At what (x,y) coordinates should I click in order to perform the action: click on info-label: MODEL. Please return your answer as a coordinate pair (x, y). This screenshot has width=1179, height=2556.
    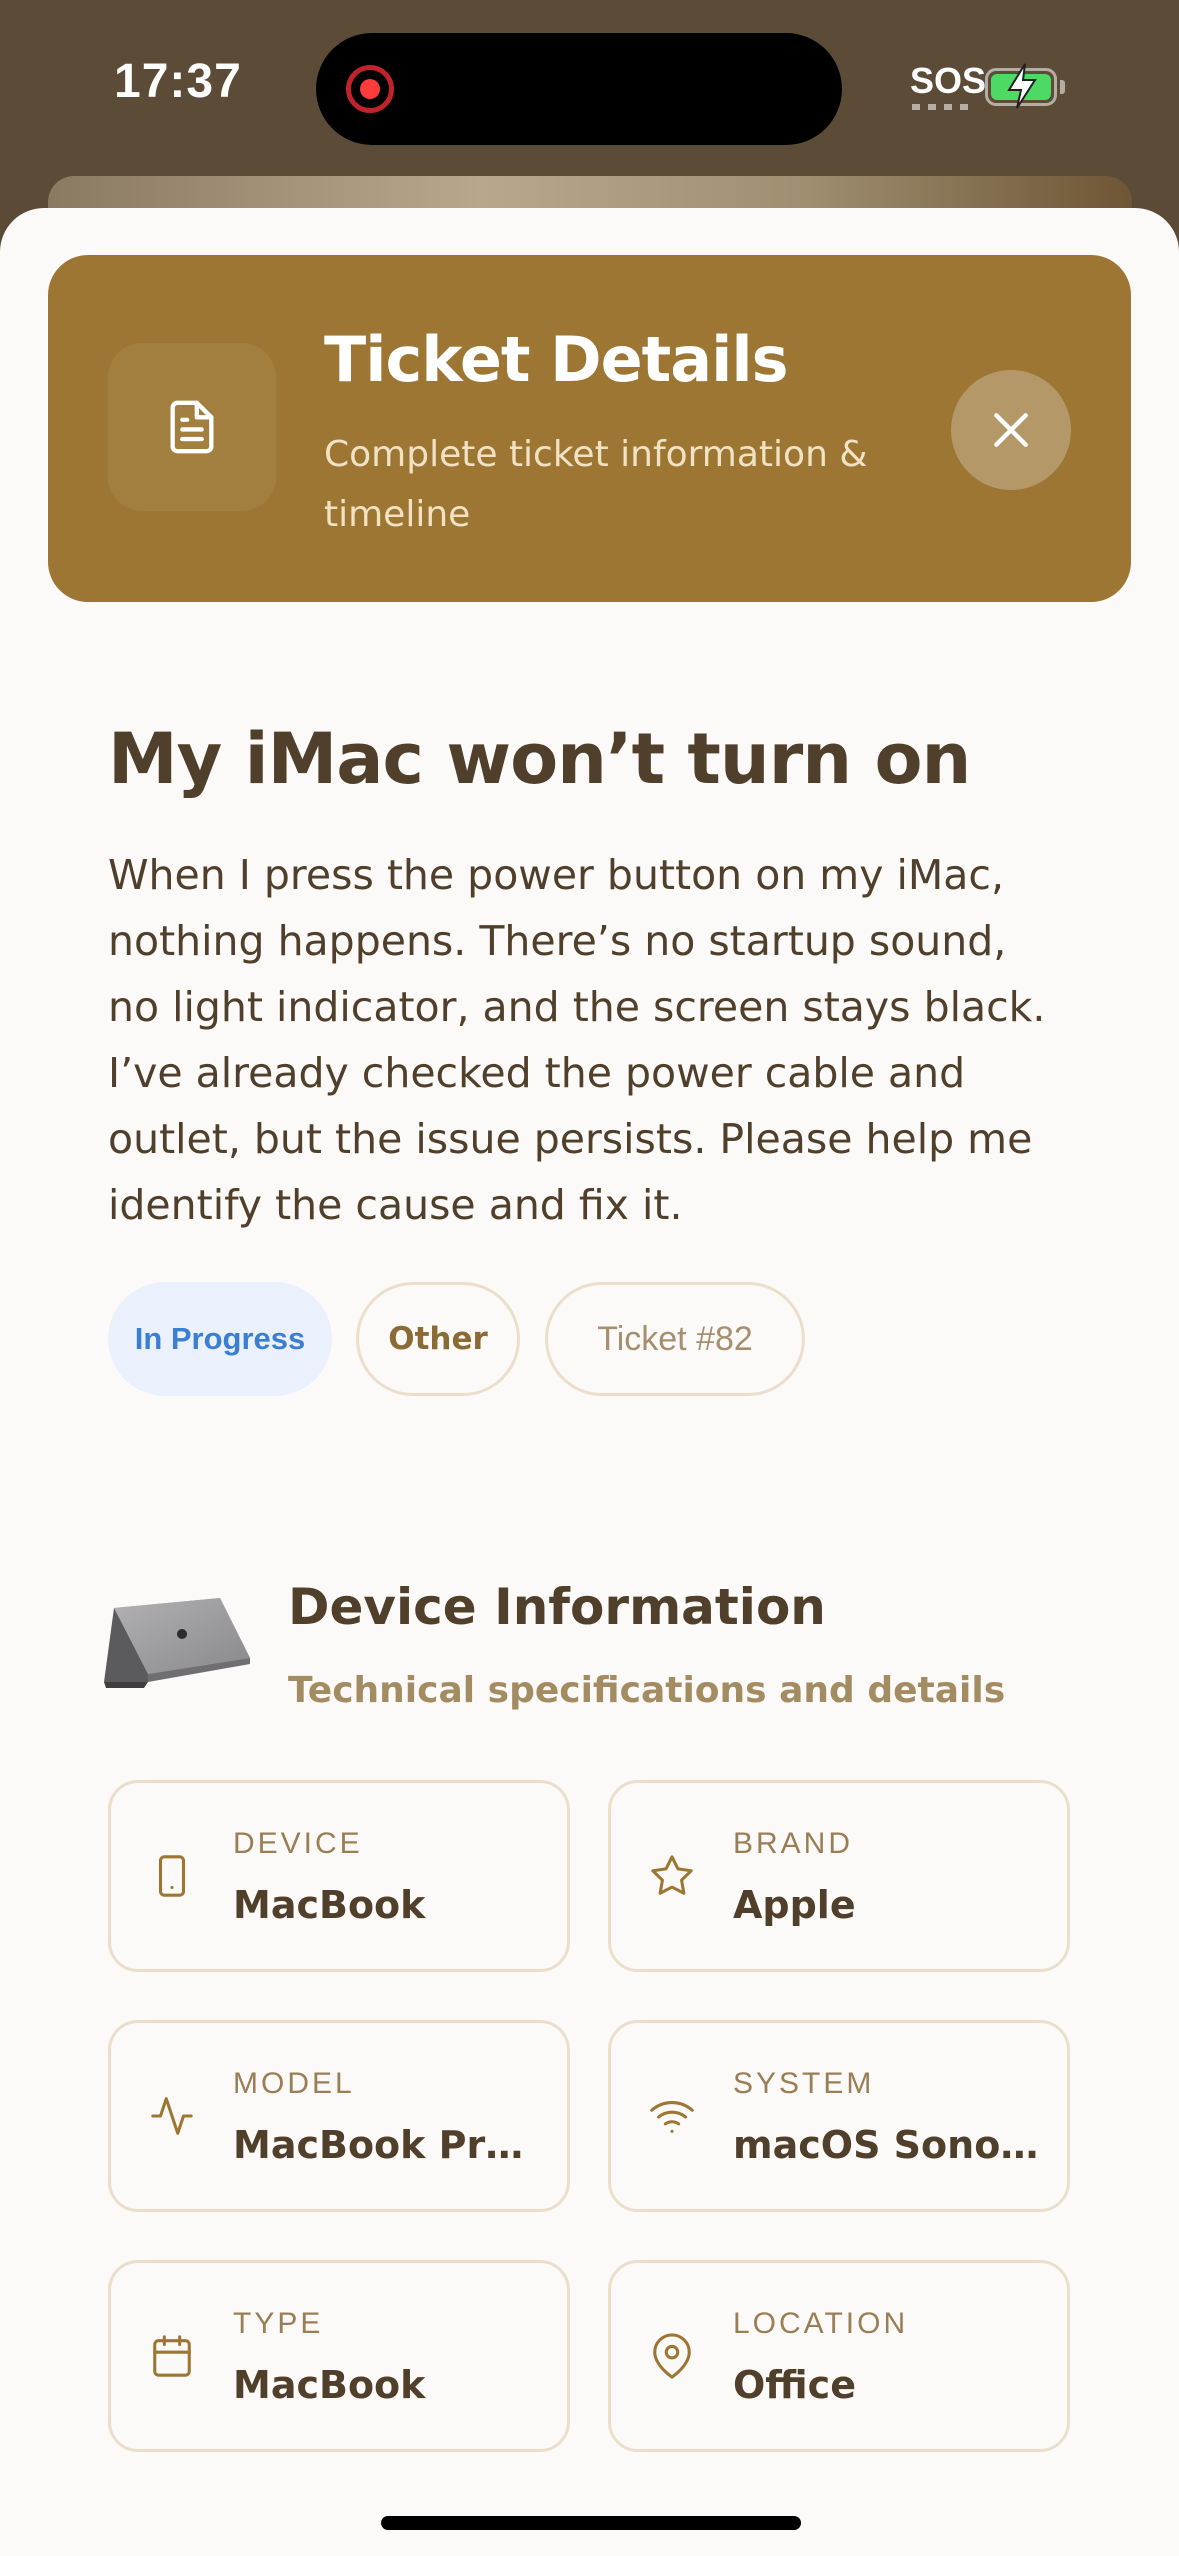
    Looking at the image, I should click on (294, 2083).